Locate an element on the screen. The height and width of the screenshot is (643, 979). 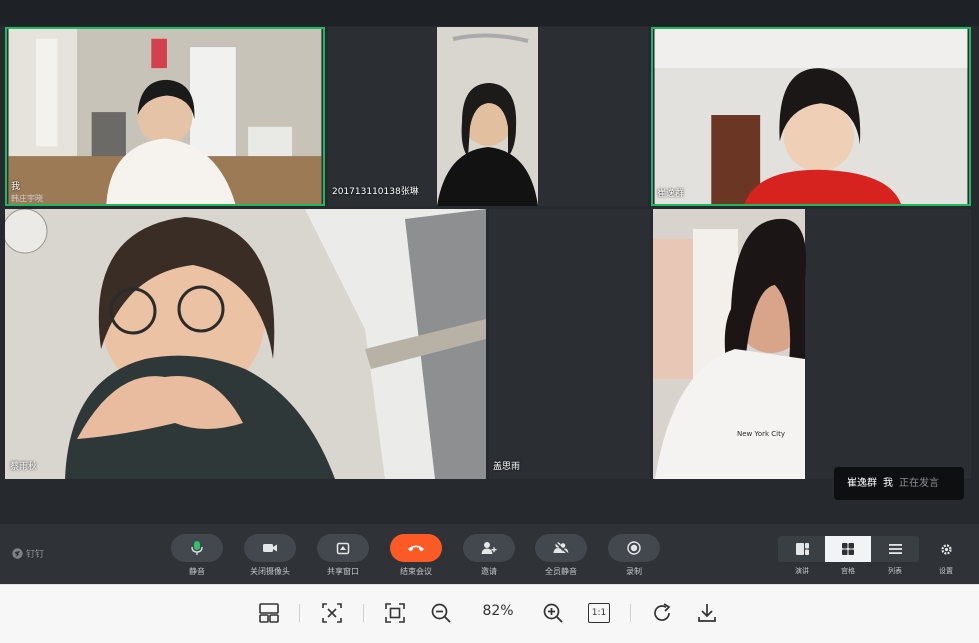
participant-name: 我 is located at coordinates (16, 187).